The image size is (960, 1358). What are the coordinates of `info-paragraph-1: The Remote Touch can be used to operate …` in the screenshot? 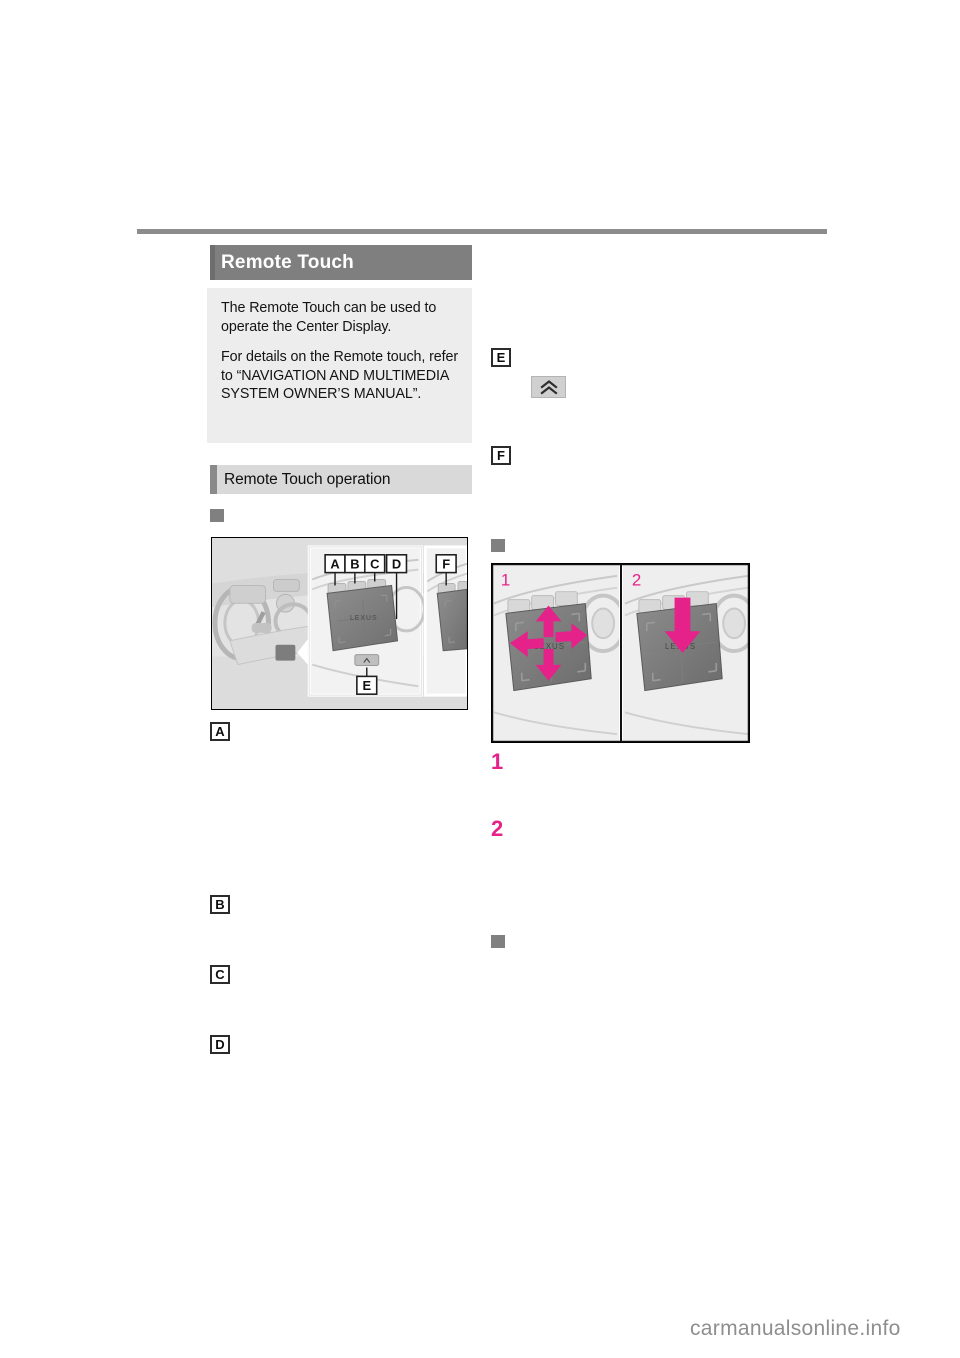 It's located at (329, 317).